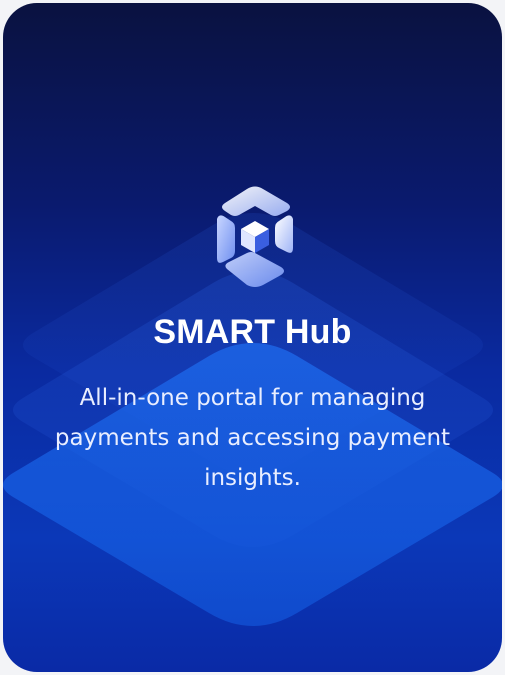 This screenshot has height=675, width=505. Describe the element at coordinates (255, 236) in the screenshot. I see `hexagon-cube-logo-icon` at that location.